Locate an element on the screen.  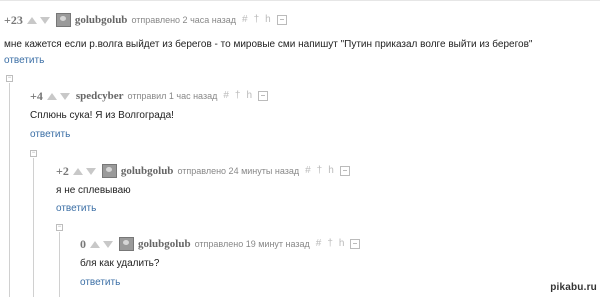
comment-text: я не сплевываю is located at coordinates (93, 190).